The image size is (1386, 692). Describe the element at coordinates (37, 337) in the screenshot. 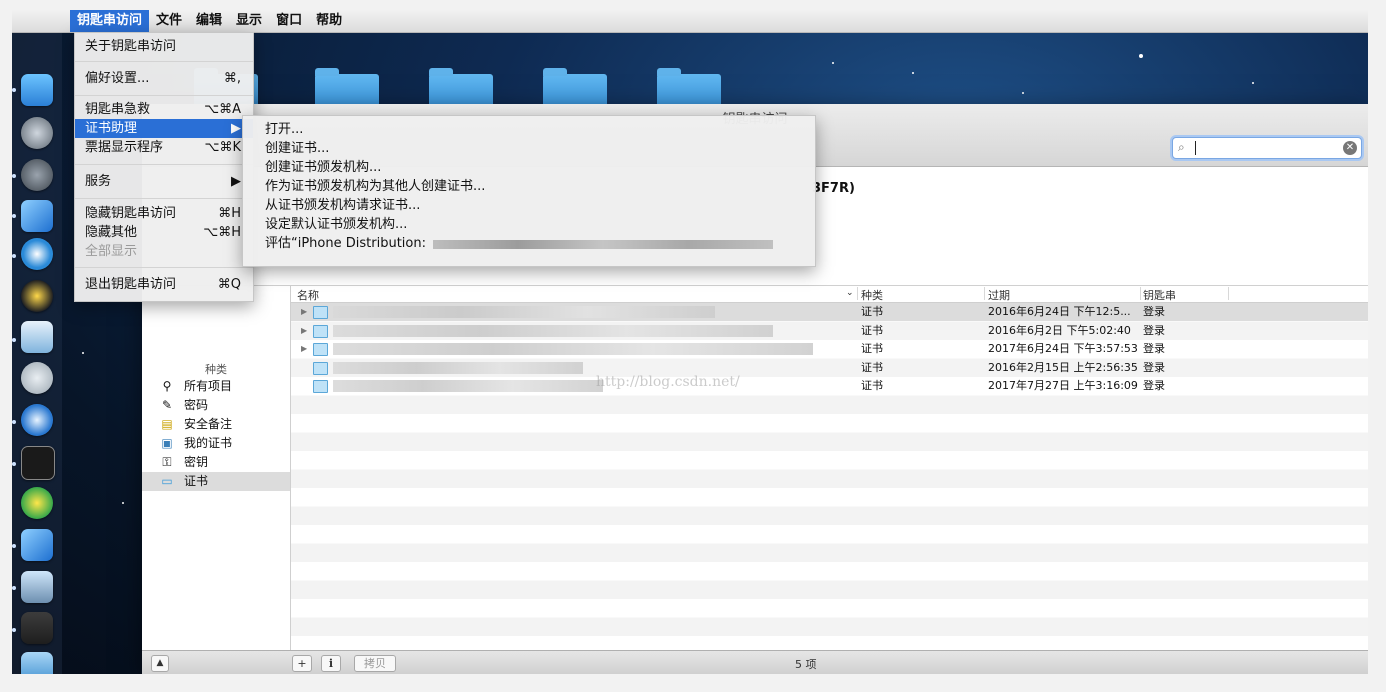

I see `preview-icon` at that location.